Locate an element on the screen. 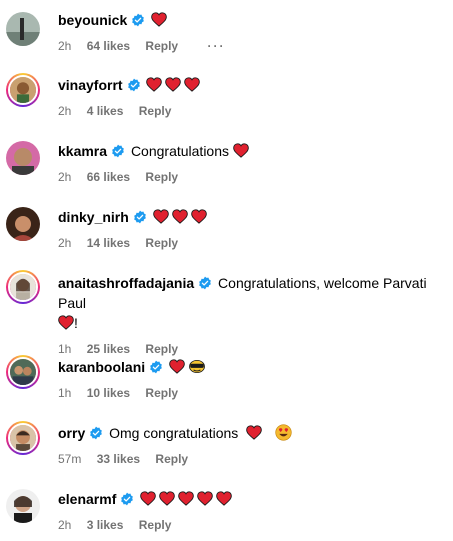 This screenshot has height=541, width=453. comment-username: dinky_nirh is located at coordinates (93, 217).